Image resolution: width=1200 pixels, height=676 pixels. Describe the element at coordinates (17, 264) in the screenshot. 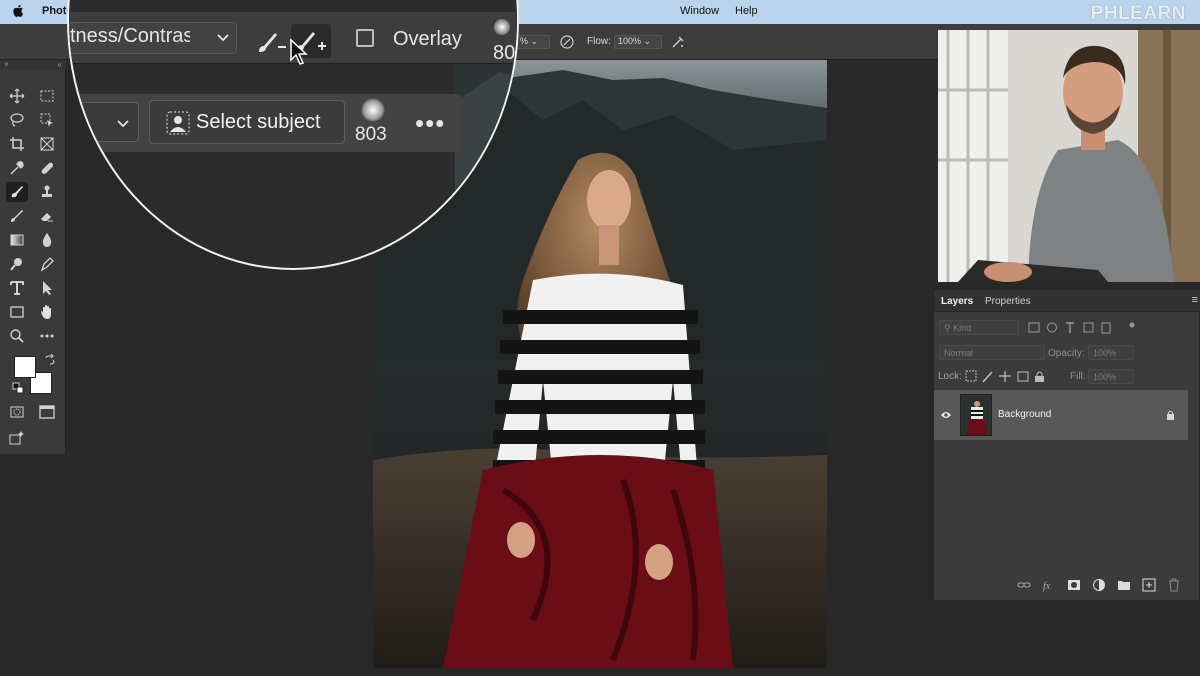

I see `dodge-icon` at that location.